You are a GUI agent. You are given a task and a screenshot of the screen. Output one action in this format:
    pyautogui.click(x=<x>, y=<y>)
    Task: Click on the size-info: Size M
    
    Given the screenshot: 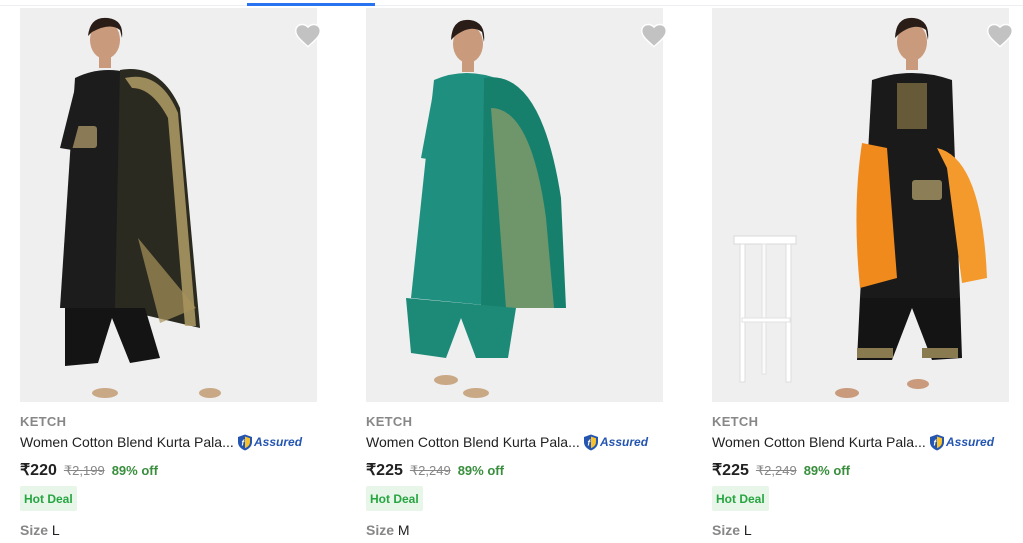 What is the action you would take?
    pyautogui.click(x=388, y=530)
    